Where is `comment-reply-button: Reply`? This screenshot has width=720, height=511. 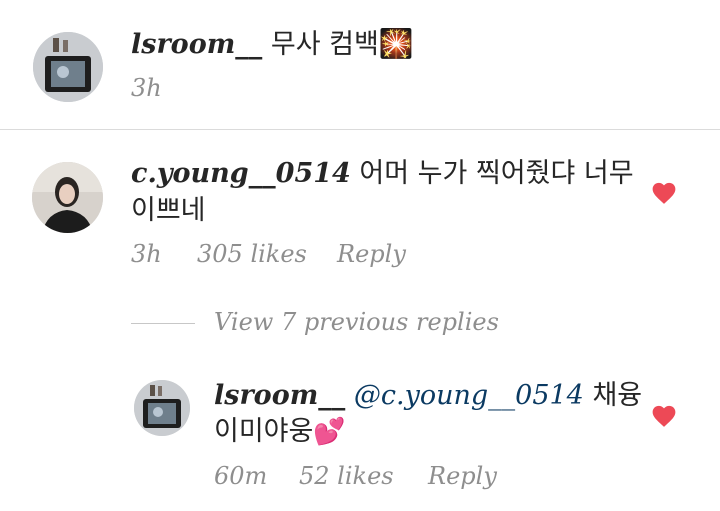 comment-reply-button: Reply is located at coordinates (371, 254).